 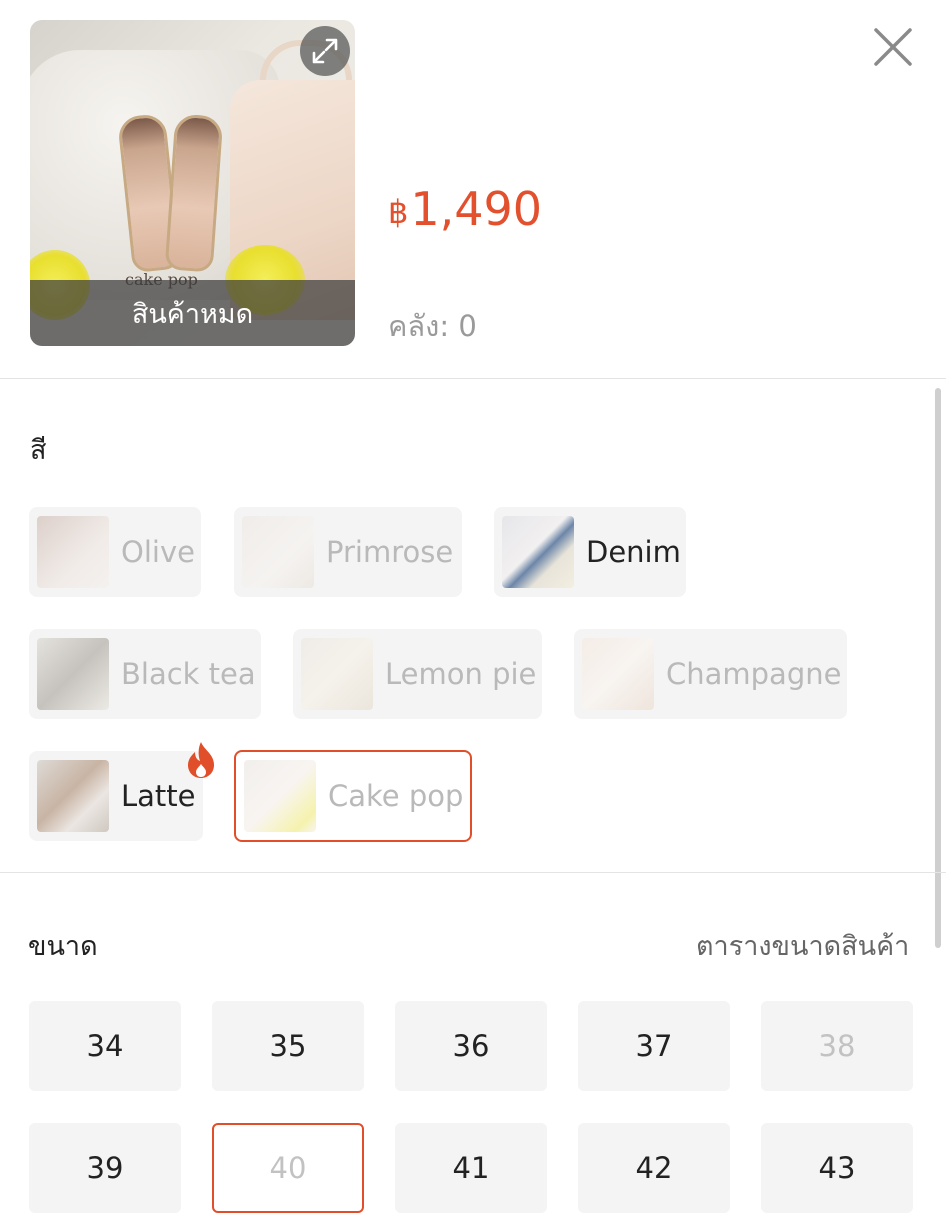 What do you see at coordinates (116, 796) in the screenshot?
I see `color-option-latte: Latte` at bounding box center [116, 796].